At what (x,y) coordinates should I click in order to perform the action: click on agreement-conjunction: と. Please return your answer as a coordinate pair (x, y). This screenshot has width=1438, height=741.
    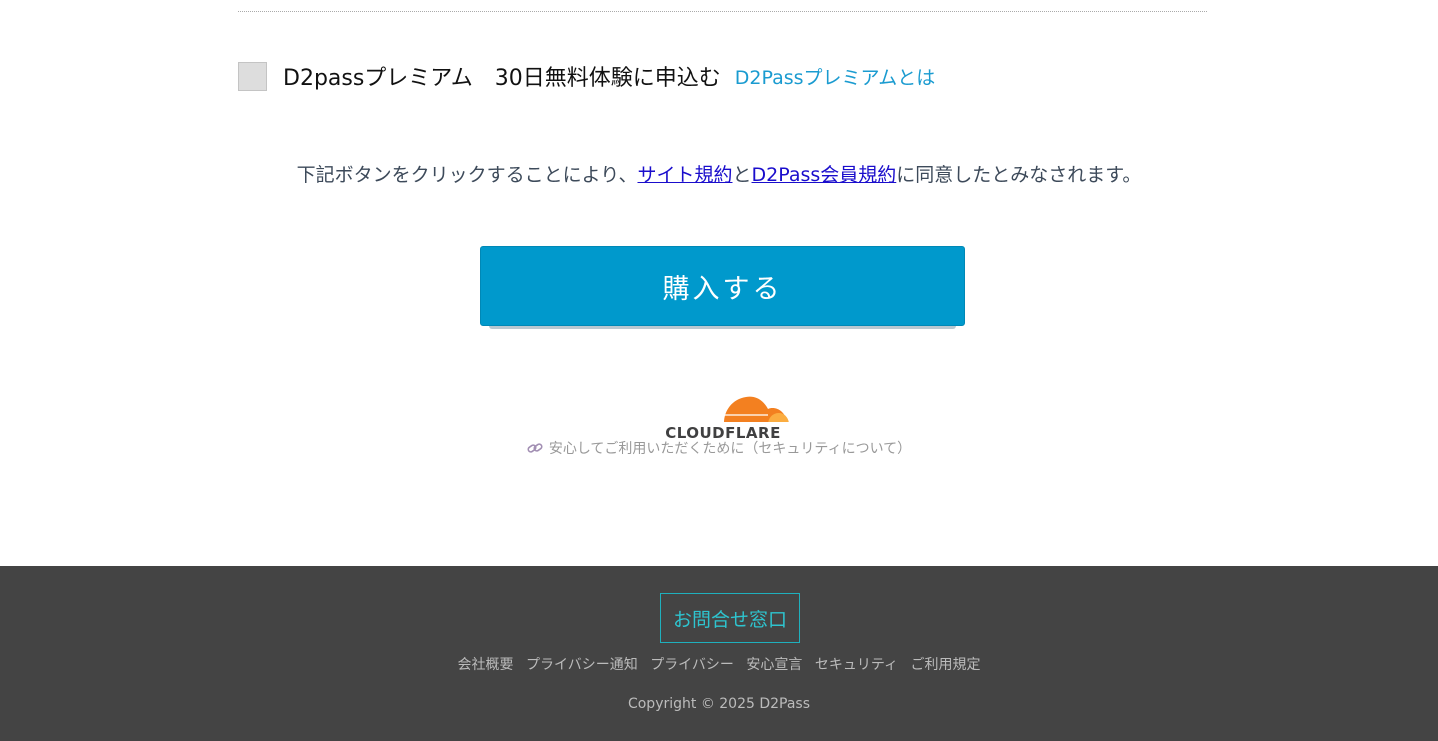
    Looking at the image, I should click on (742, 175).